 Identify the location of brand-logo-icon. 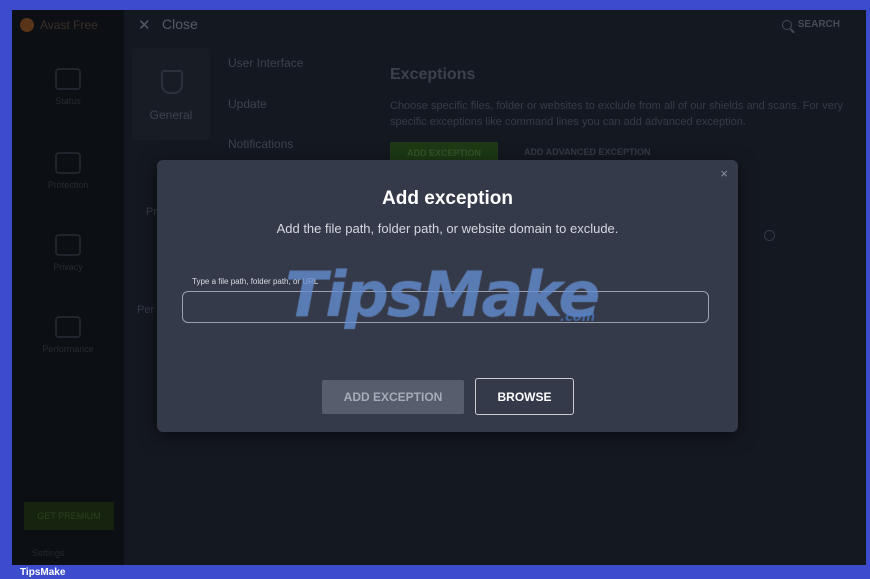
(27, 25).